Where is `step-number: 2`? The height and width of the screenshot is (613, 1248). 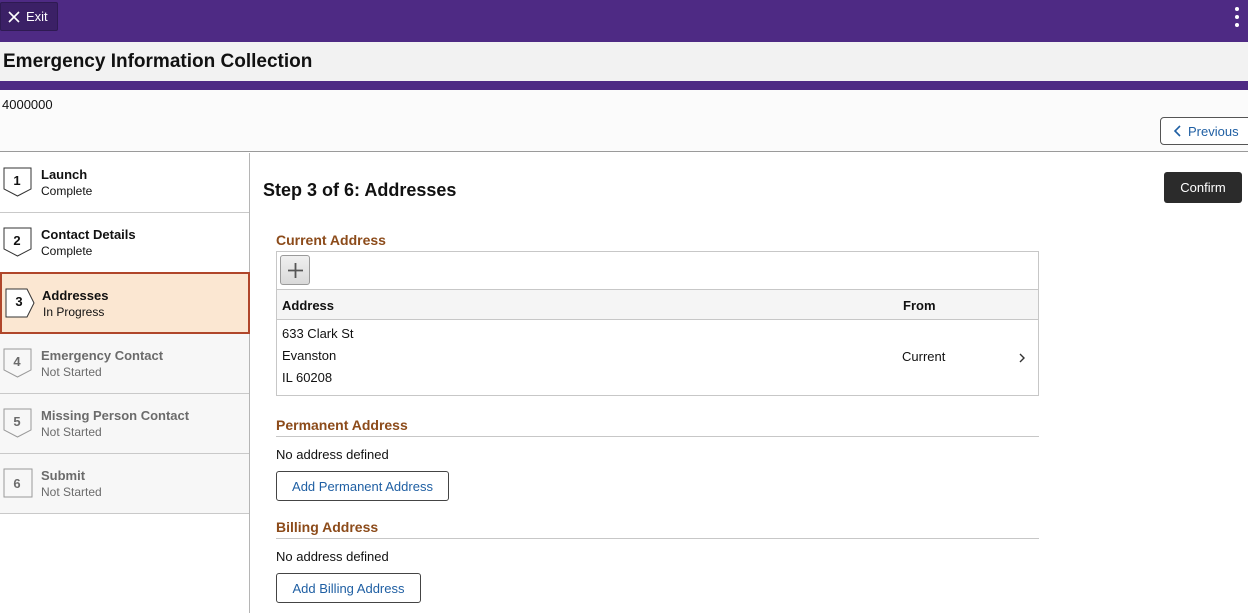
step-number: 2 is located at coordinates (17, 240).